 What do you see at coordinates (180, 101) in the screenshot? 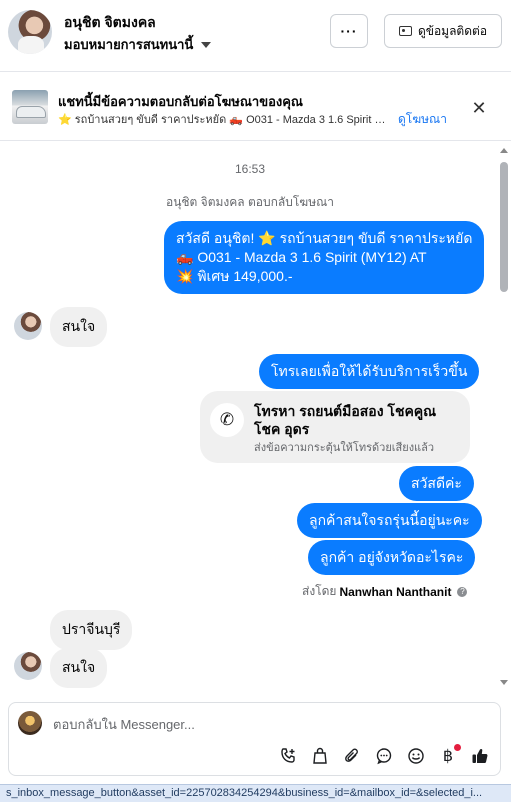
I see `ad-banner-title: แชทนี้มีข้อความตอบกลับต่อโฆษณาของคุณ` at bounding box center [180, 101].